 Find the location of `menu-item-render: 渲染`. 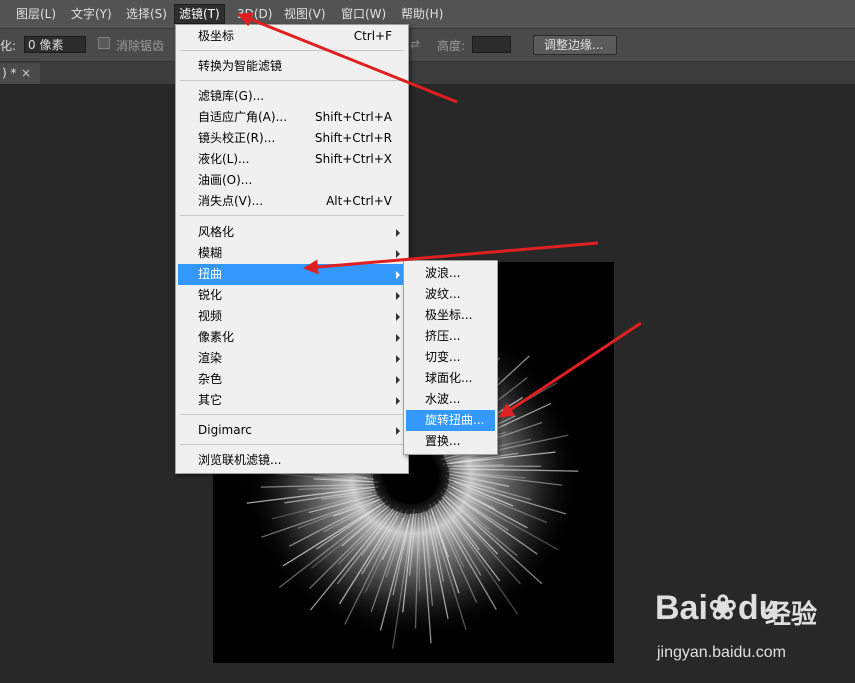

menu-item-render: 渲染 is located at coordinates (292, 358).